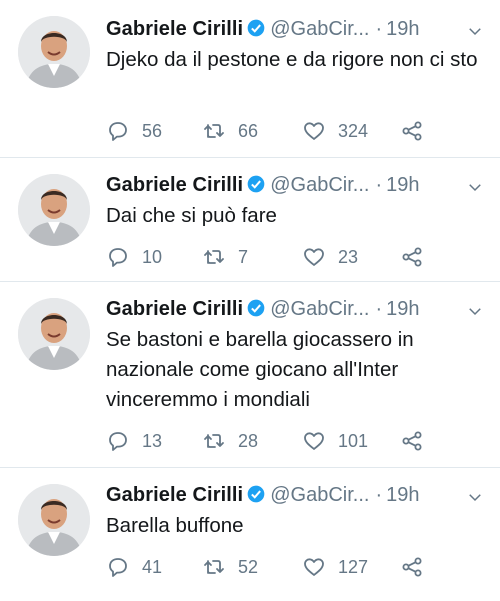 The image size is (500, 601). Describe the element at coordinates (134, 257) in the screenshot. I see `reply-button: 10` at that location.